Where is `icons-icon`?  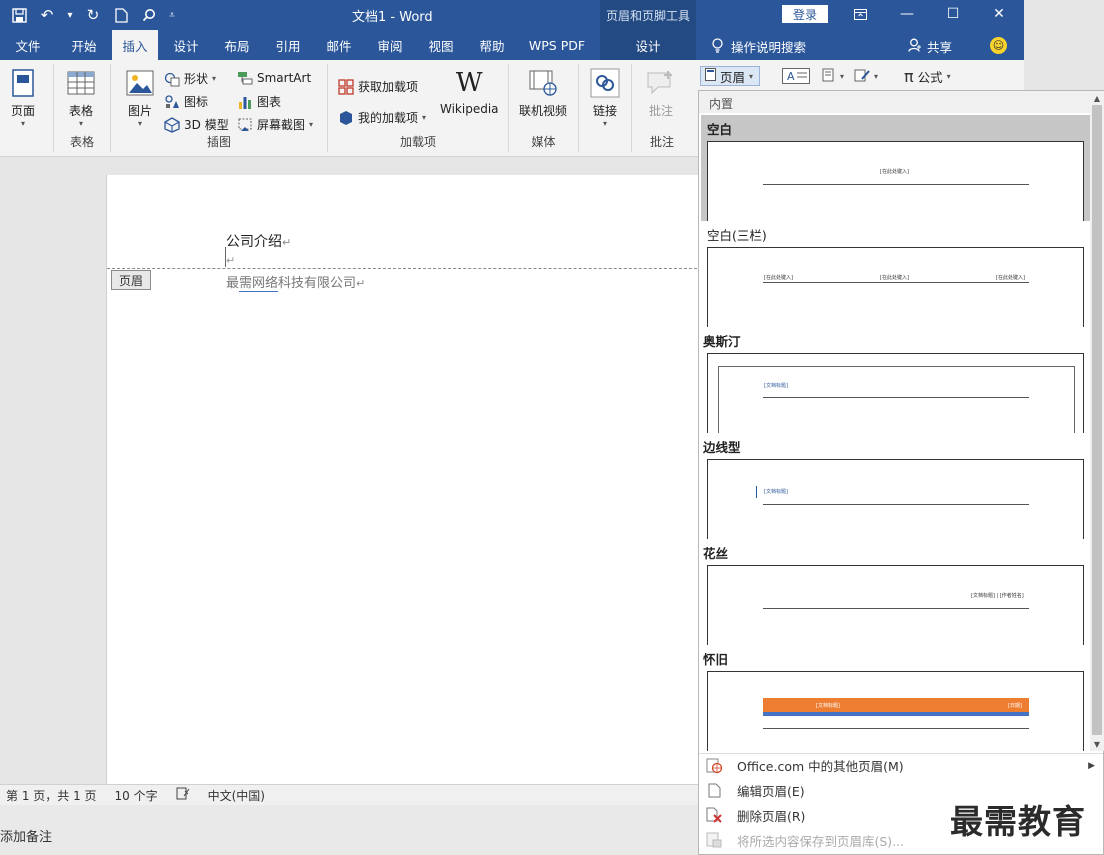 icons-icon is located at coordinates (172, 102).